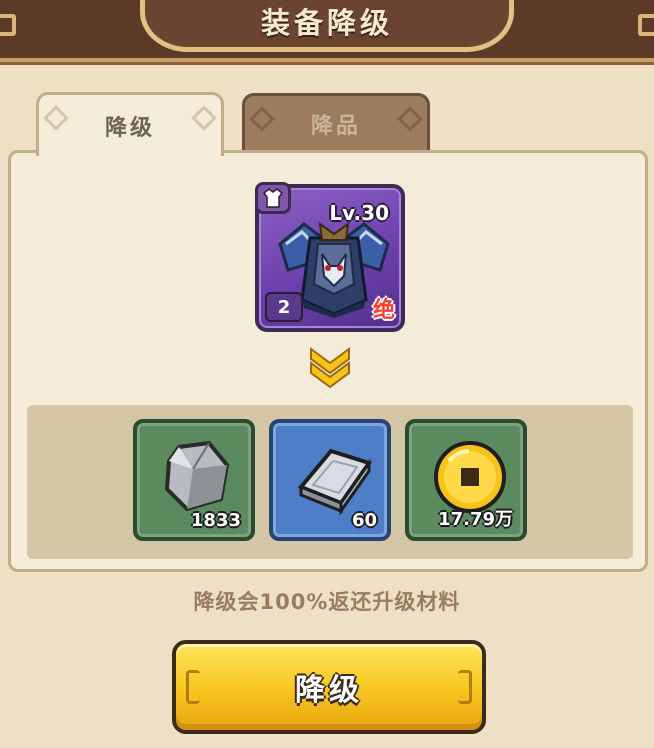 The image size is (654, 748). I want to click on header-bar: 装备降级, so click(327, 31).